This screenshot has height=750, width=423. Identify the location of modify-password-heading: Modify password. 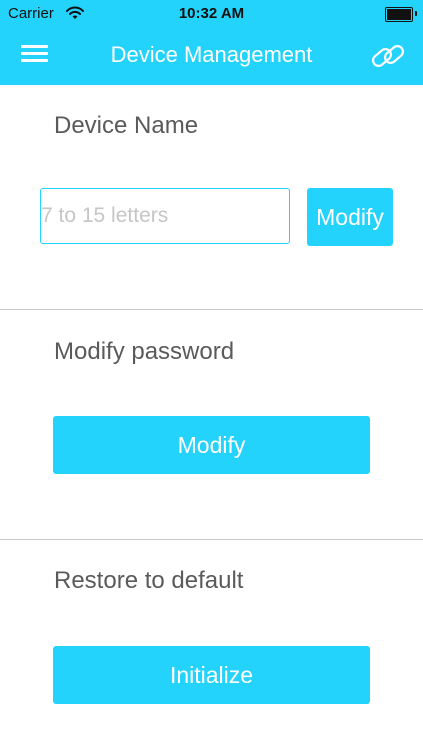
(144, 351).